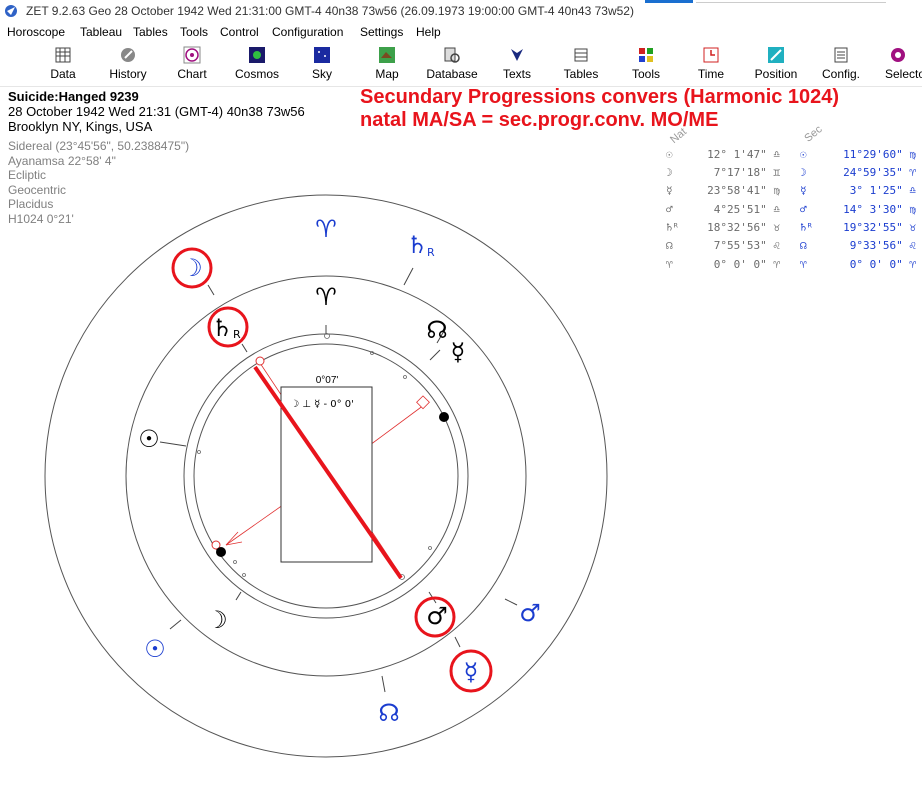 The height and width of the screenshot is (800, 922). I want to click on center-box-label: 0°07', so click(327, 380).